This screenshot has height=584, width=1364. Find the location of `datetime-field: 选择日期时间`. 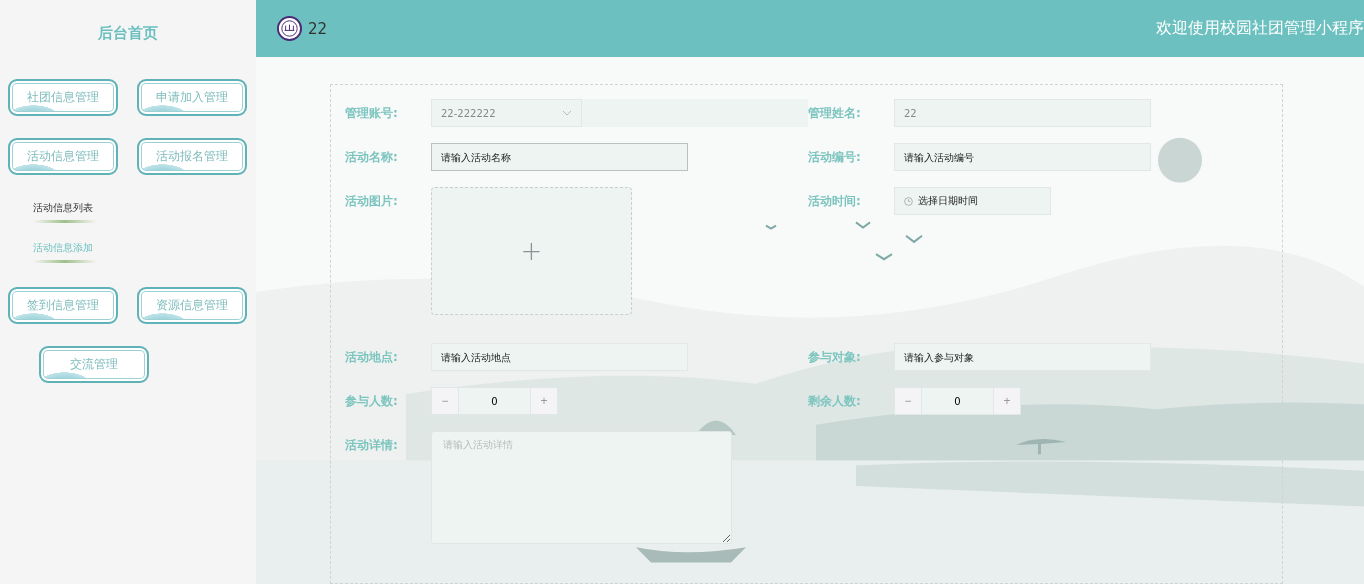

datetime-field: 选择日期时间 is located at coordinates (972, 201).